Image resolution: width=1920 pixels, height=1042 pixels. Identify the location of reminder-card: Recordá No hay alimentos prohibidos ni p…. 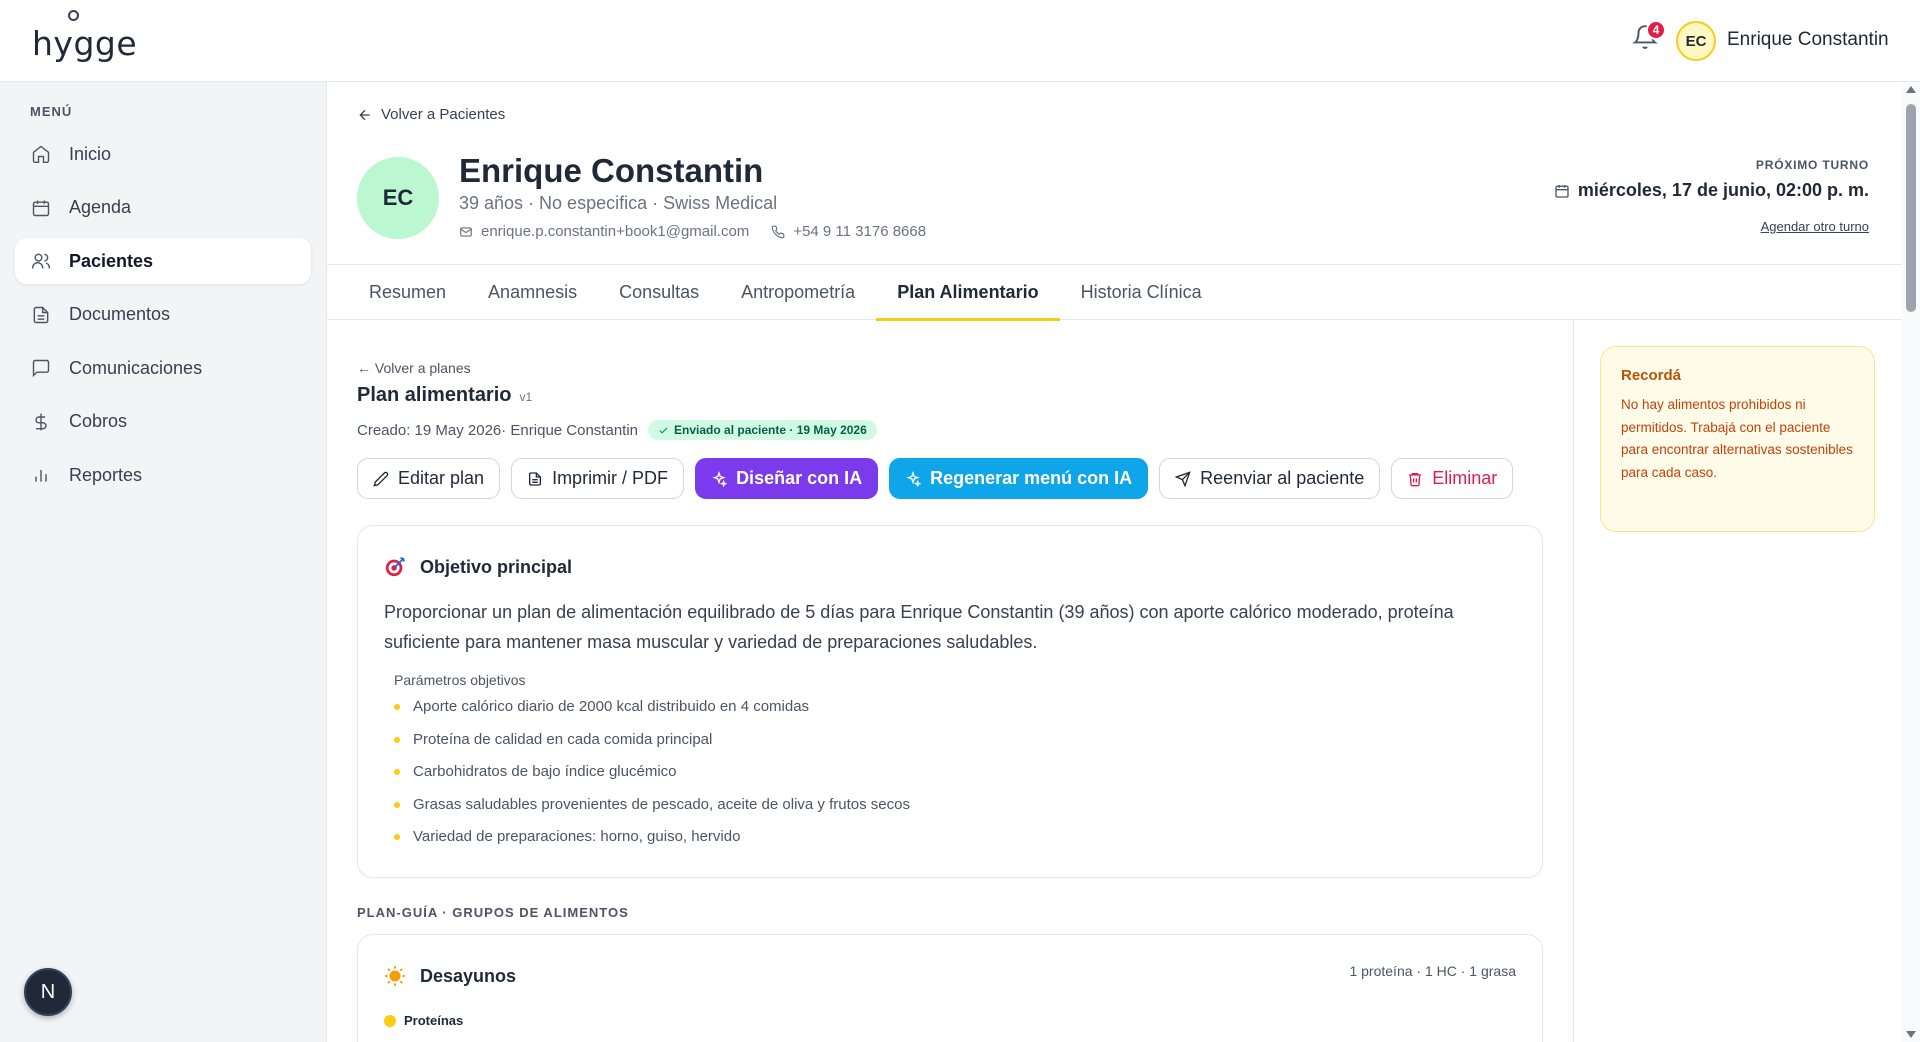
(1737, 439).